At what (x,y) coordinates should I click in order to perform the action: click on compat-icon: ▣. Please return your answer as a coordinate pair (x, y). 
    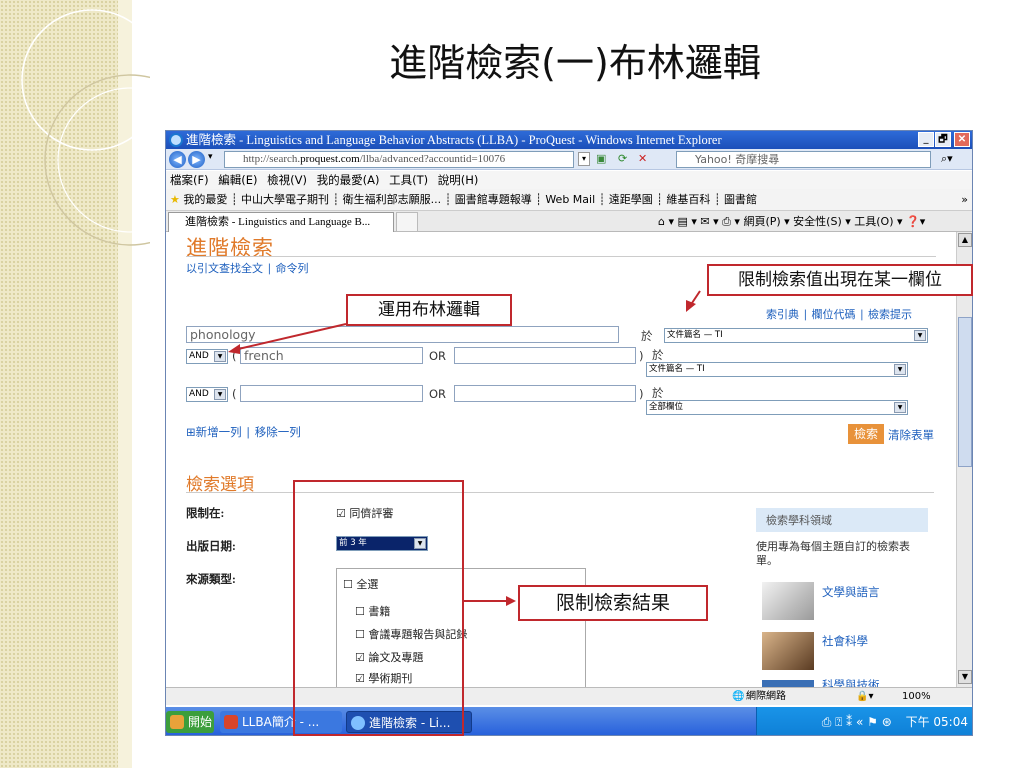
    Looking at the image, I should click on (601, 158).